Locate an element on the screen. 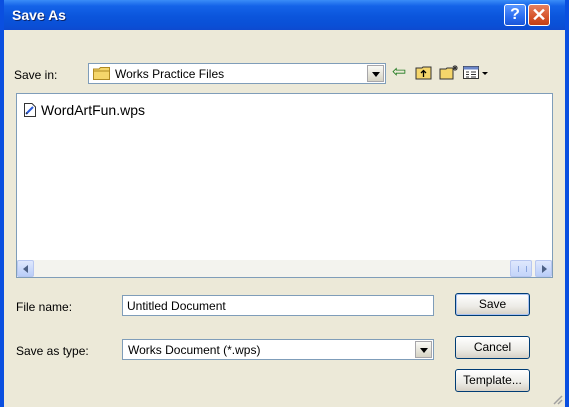  file-name-text: WordArtFun.wps is located at coordinates (93, 110).